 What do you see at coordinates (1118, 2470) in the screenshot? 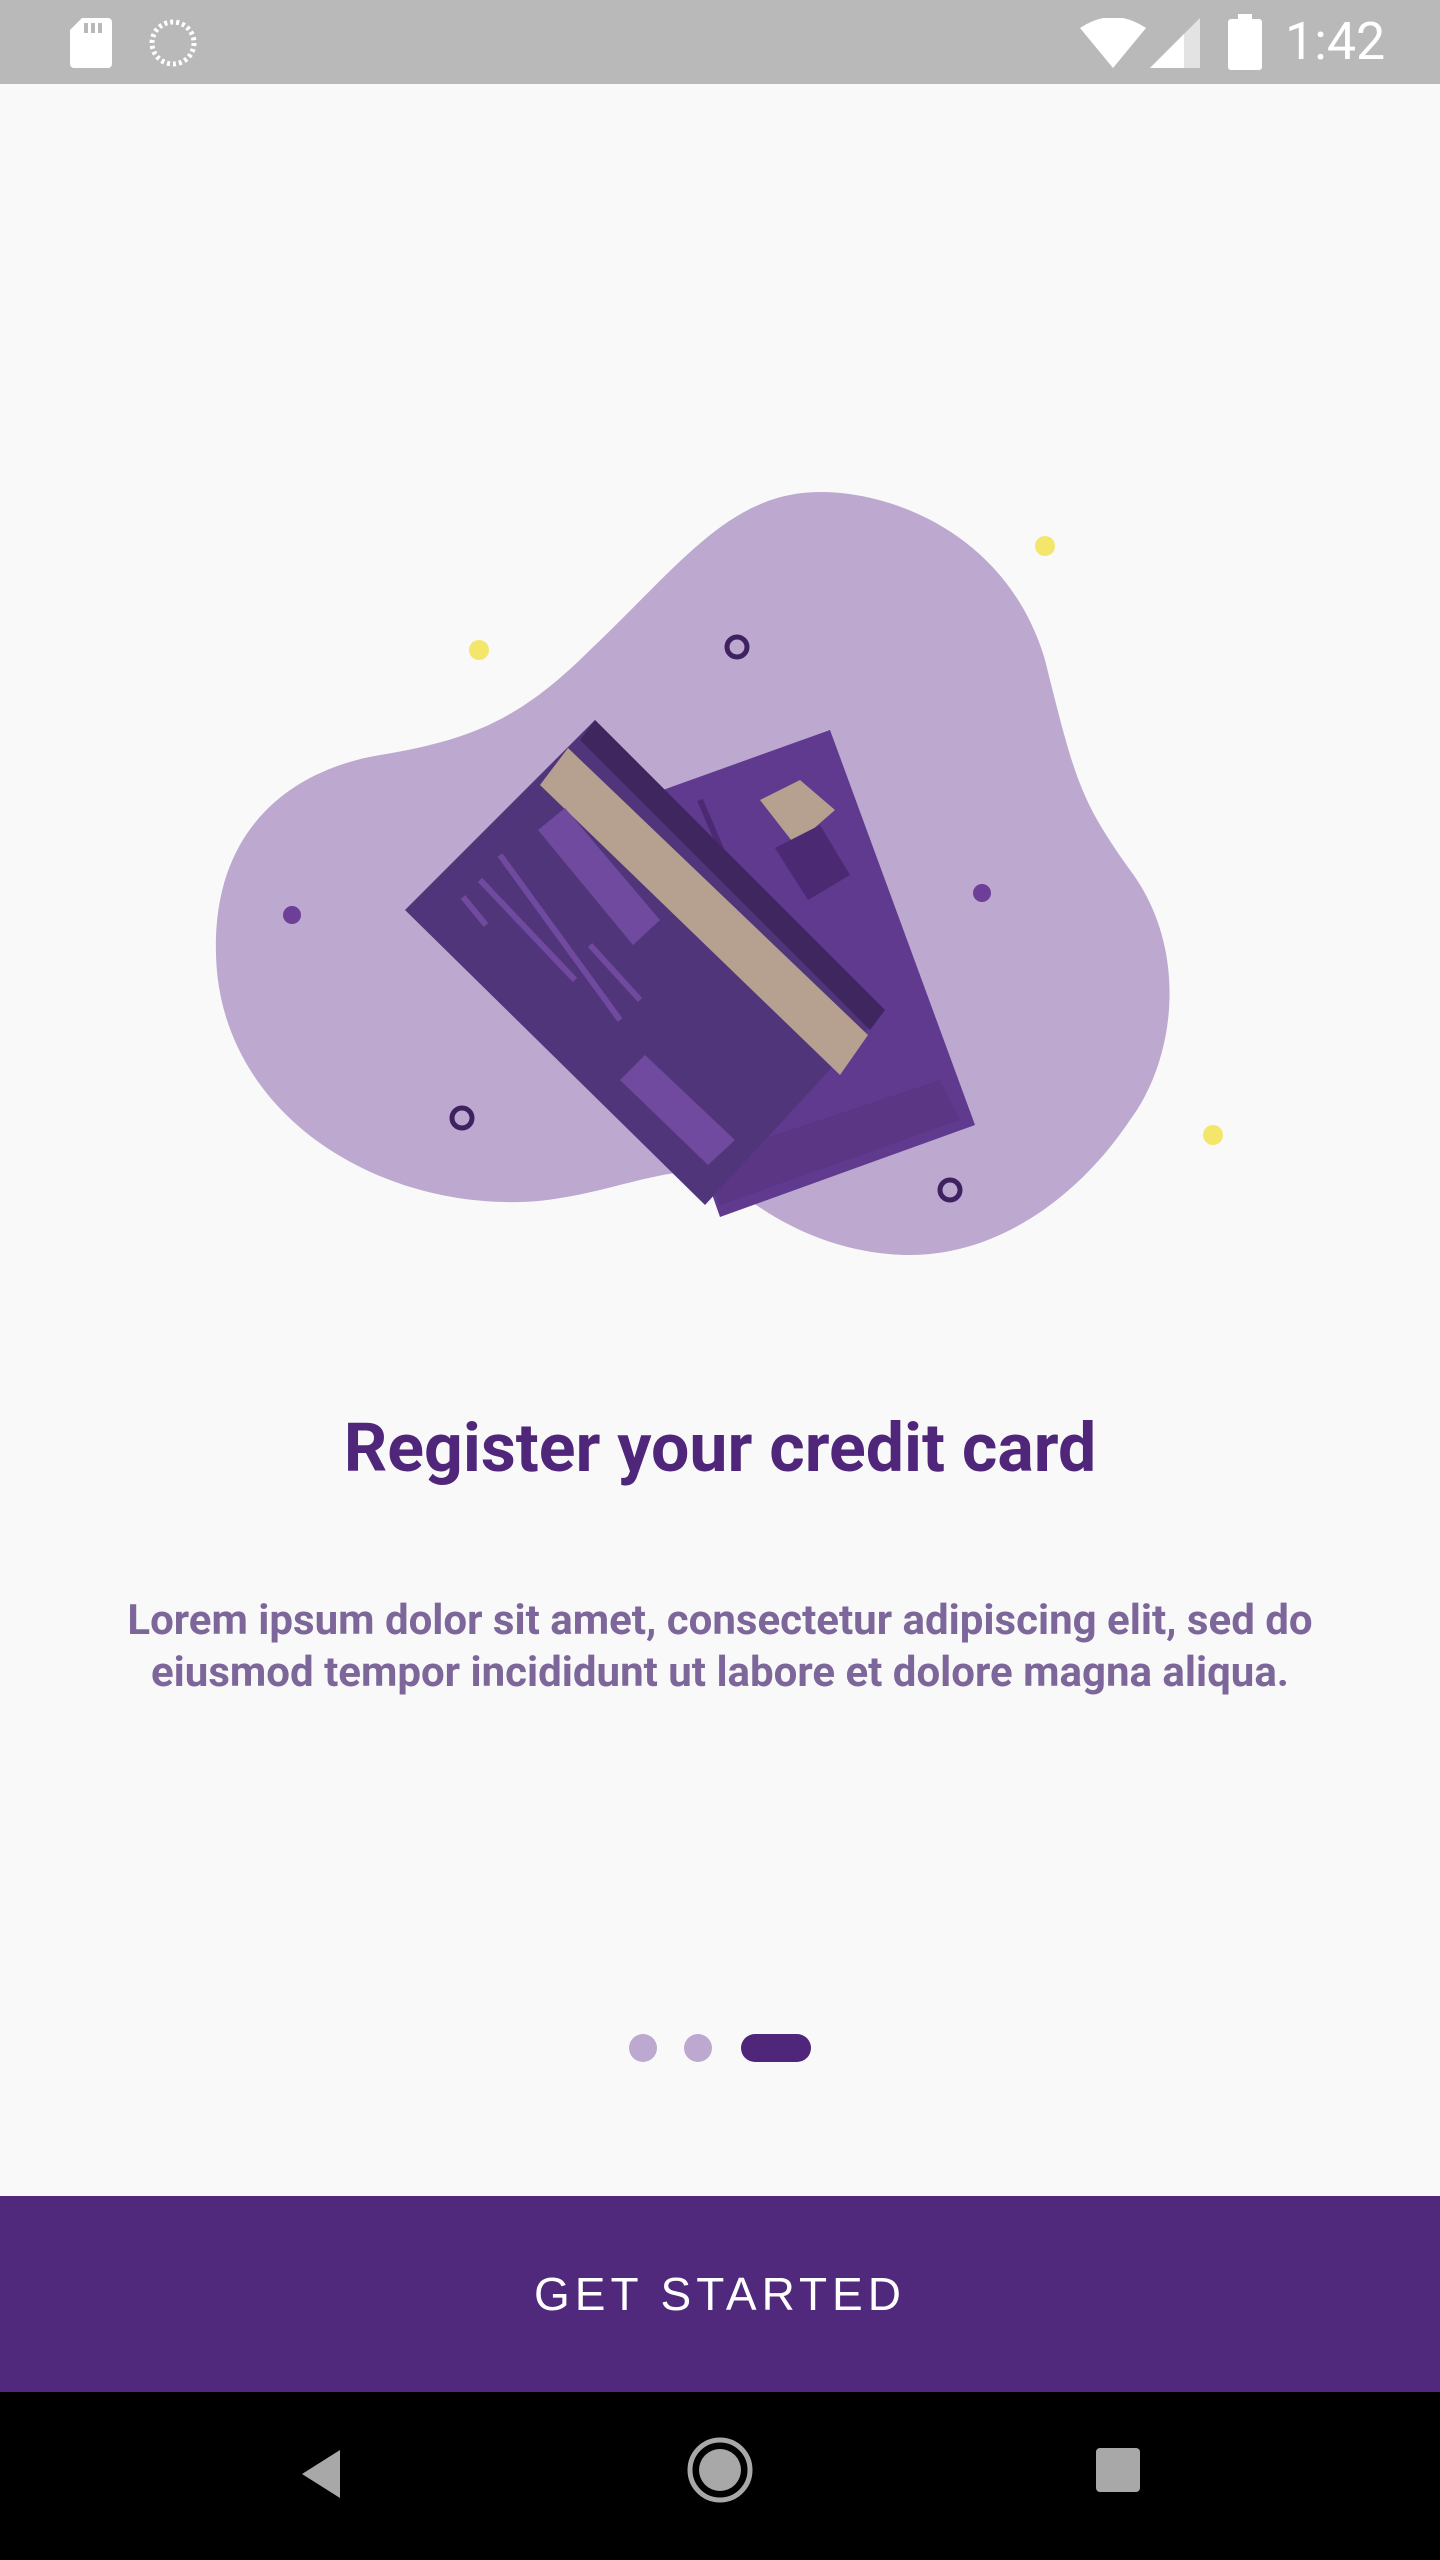
I see `recents-icon` at bounding box center [1118, 2470].